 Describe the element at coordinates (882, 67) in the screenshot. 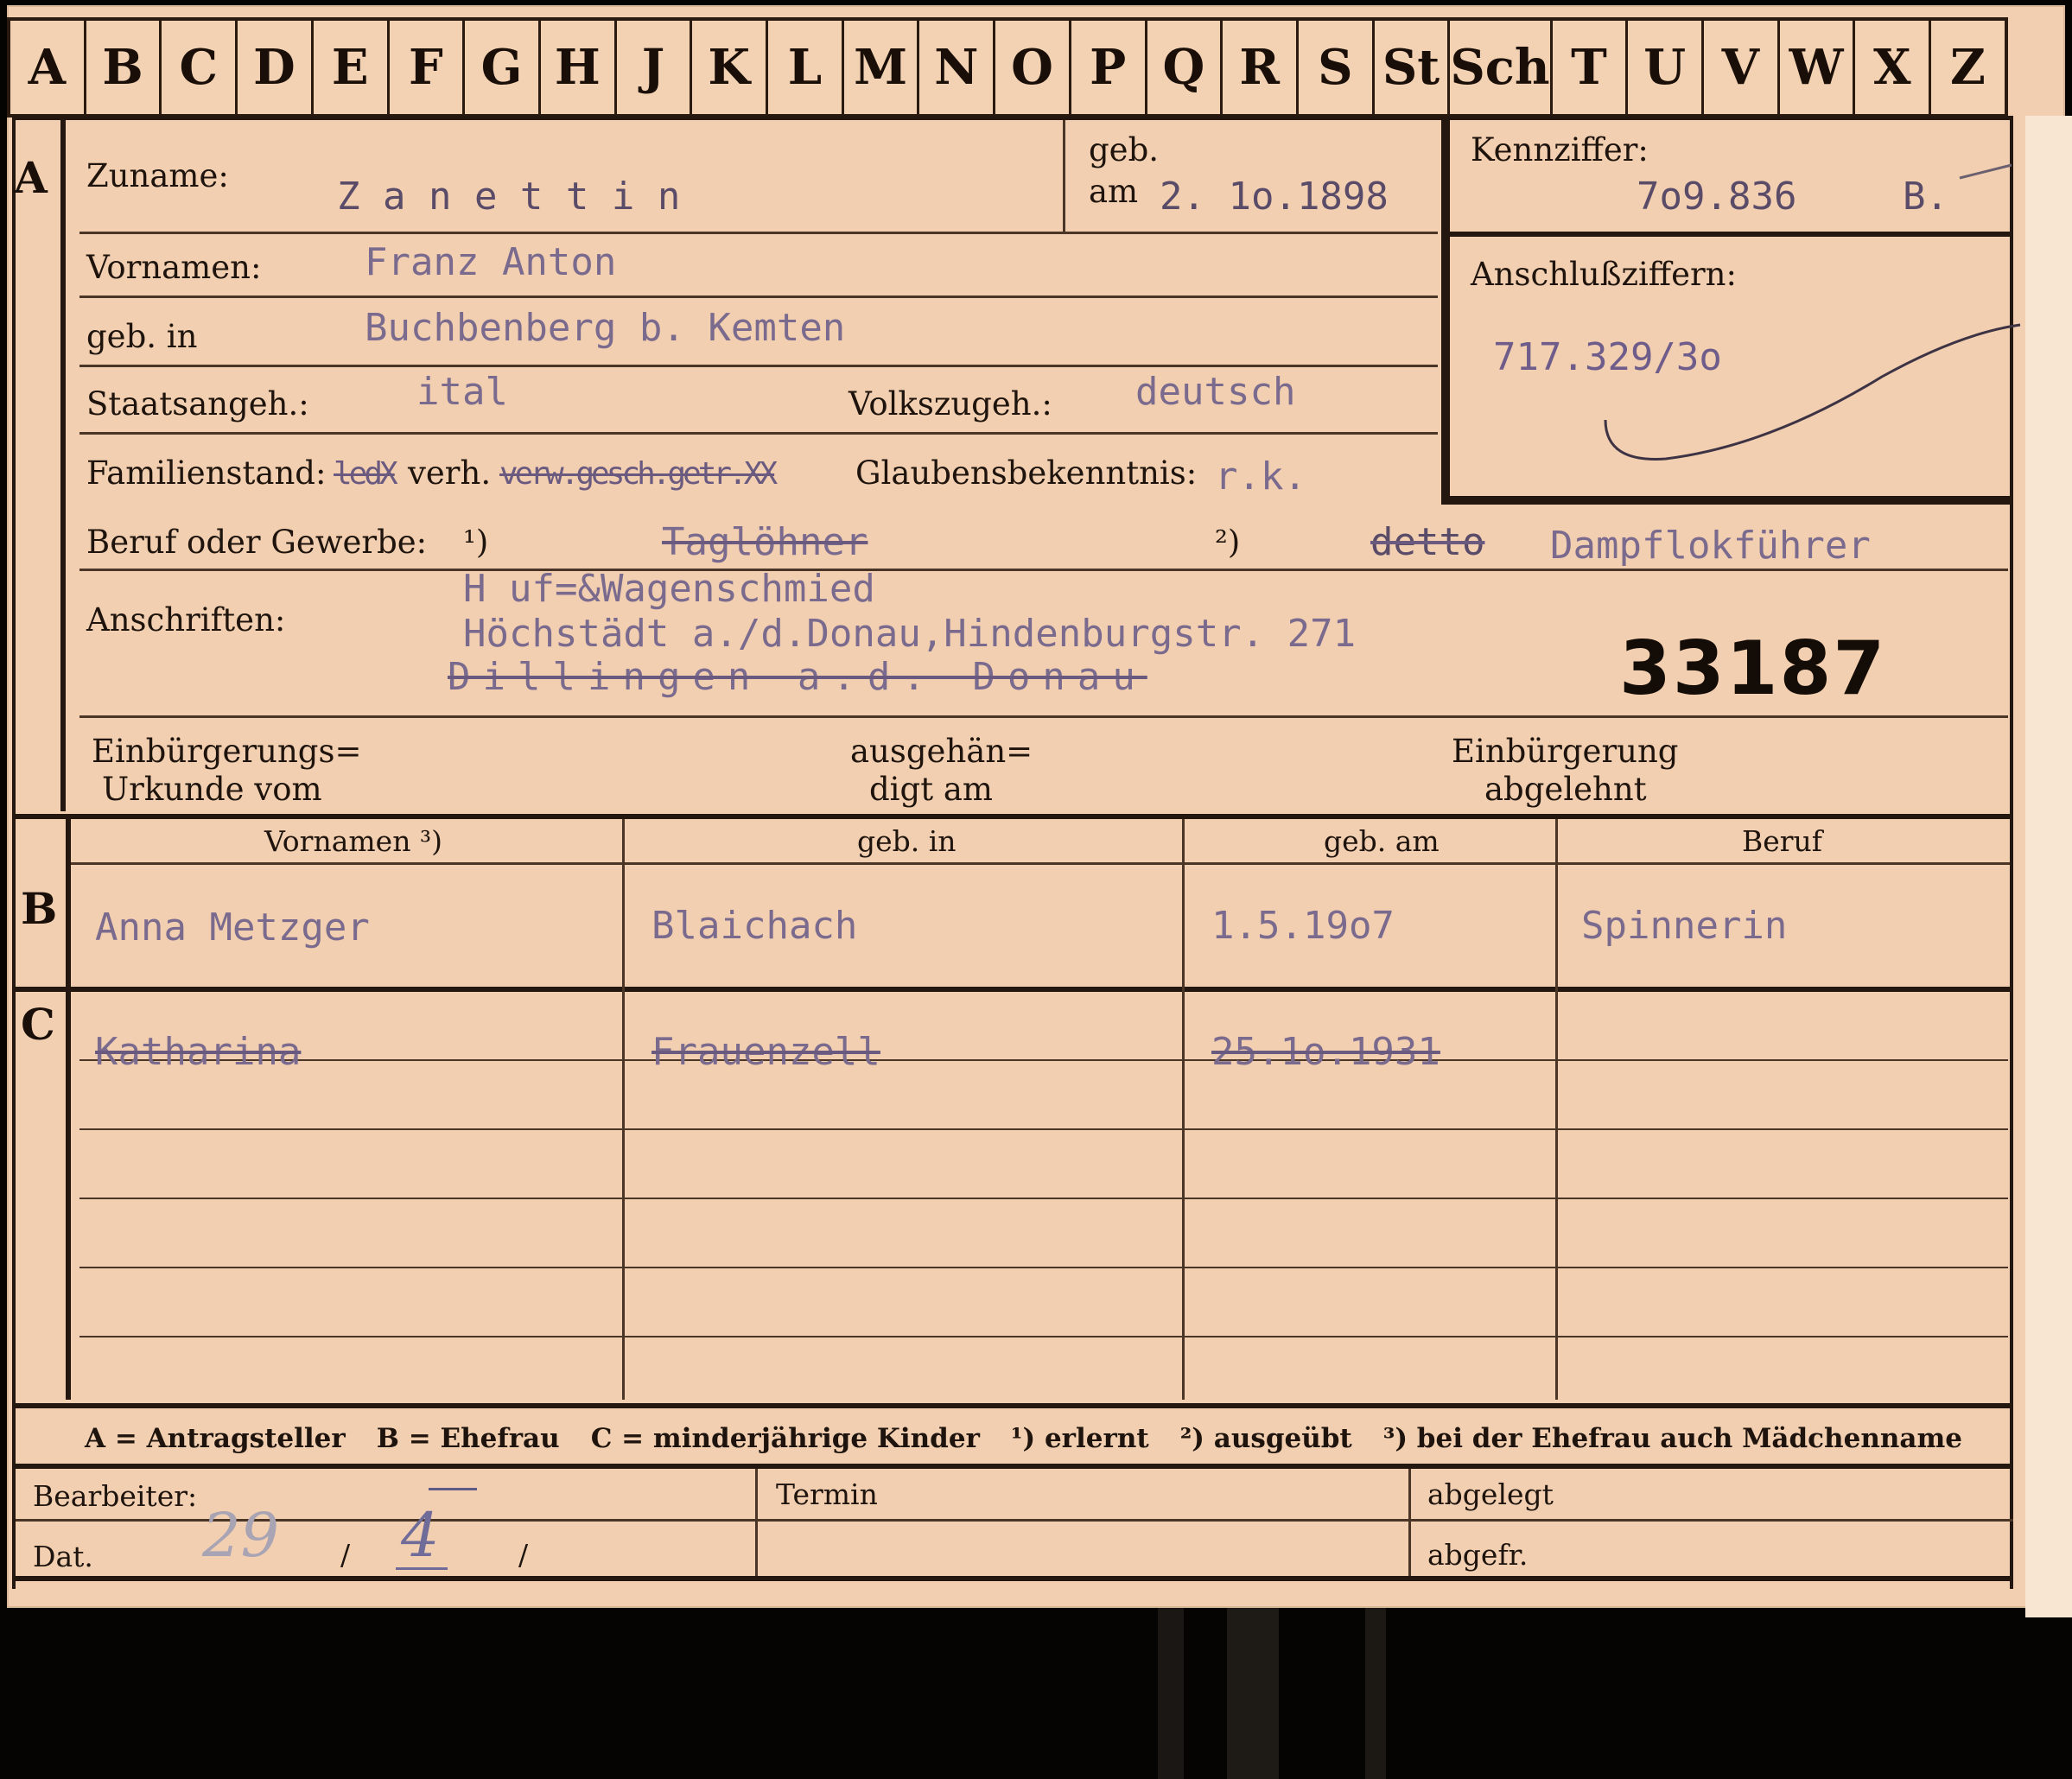

I see `tab-m: M` at that location.